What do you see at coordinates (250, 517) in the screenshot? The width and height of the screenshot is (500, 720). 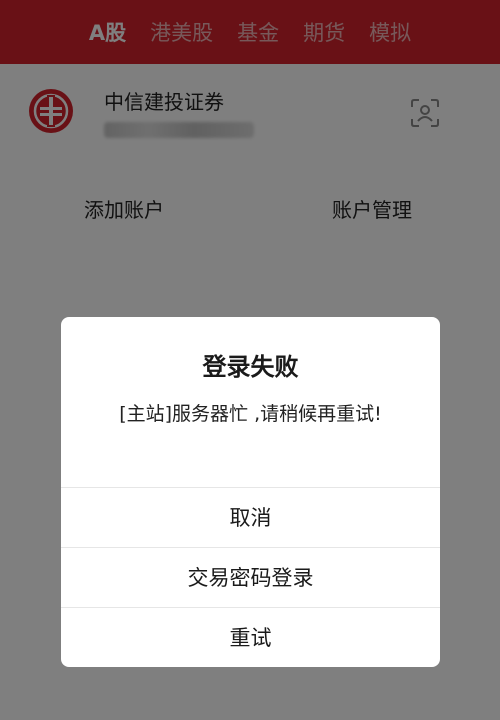 I see `cancel-button: 取消` at bounding box center [250, 517].